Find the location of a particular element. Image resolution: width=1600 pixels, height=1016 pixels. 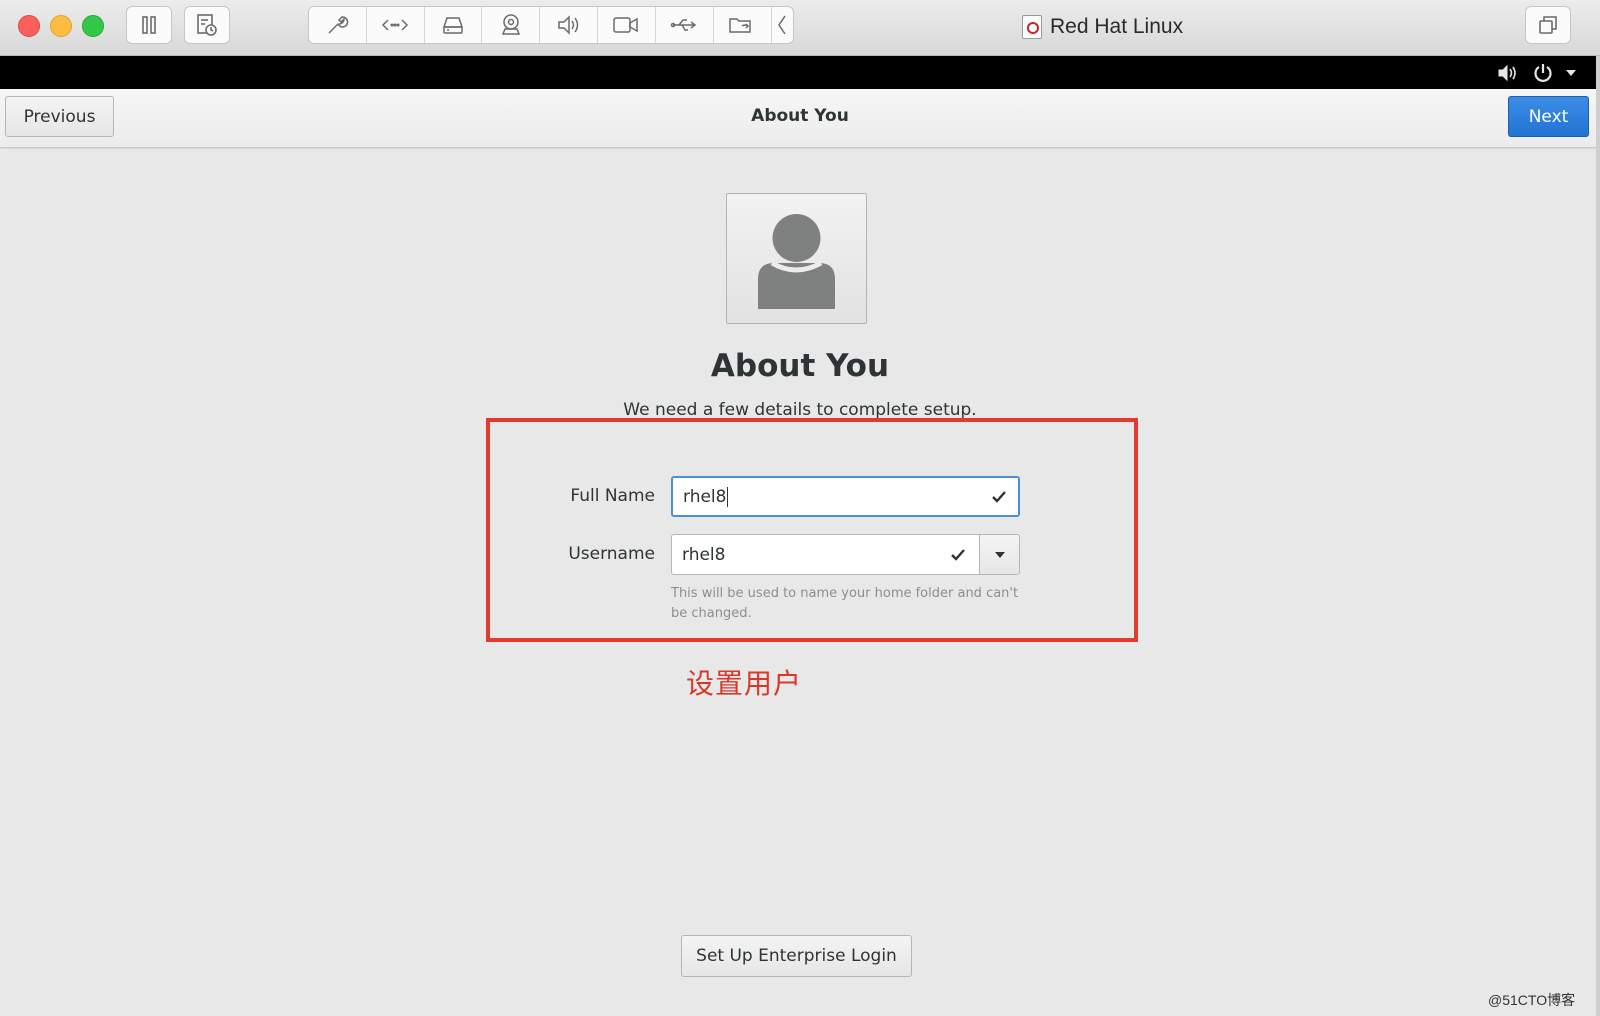

vm-document-icon is located at coordinates (1032, 27).